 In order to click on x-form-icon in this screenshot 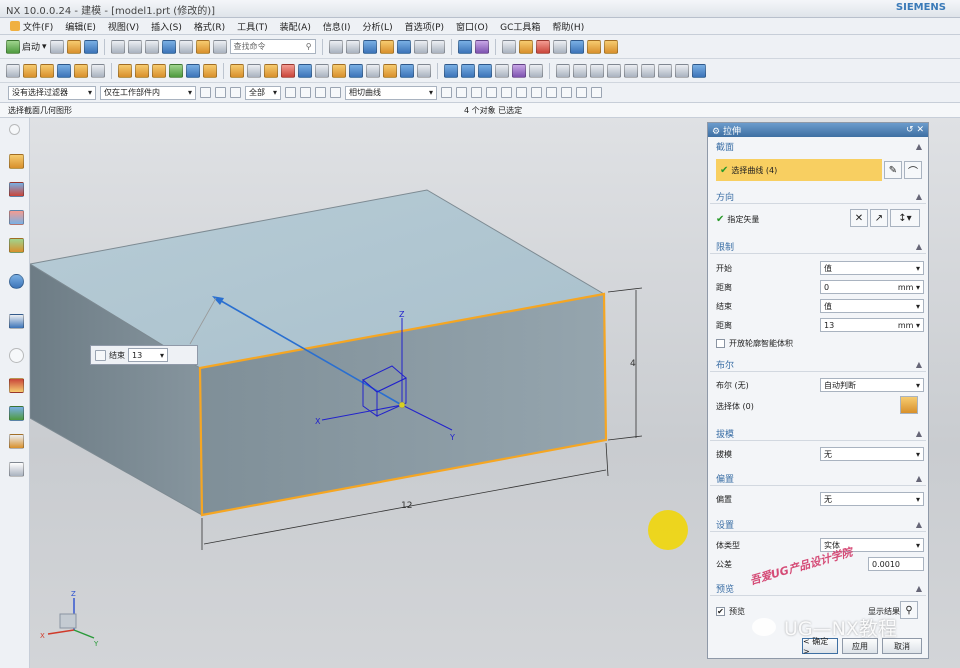, I will do `click(519, 70)`.